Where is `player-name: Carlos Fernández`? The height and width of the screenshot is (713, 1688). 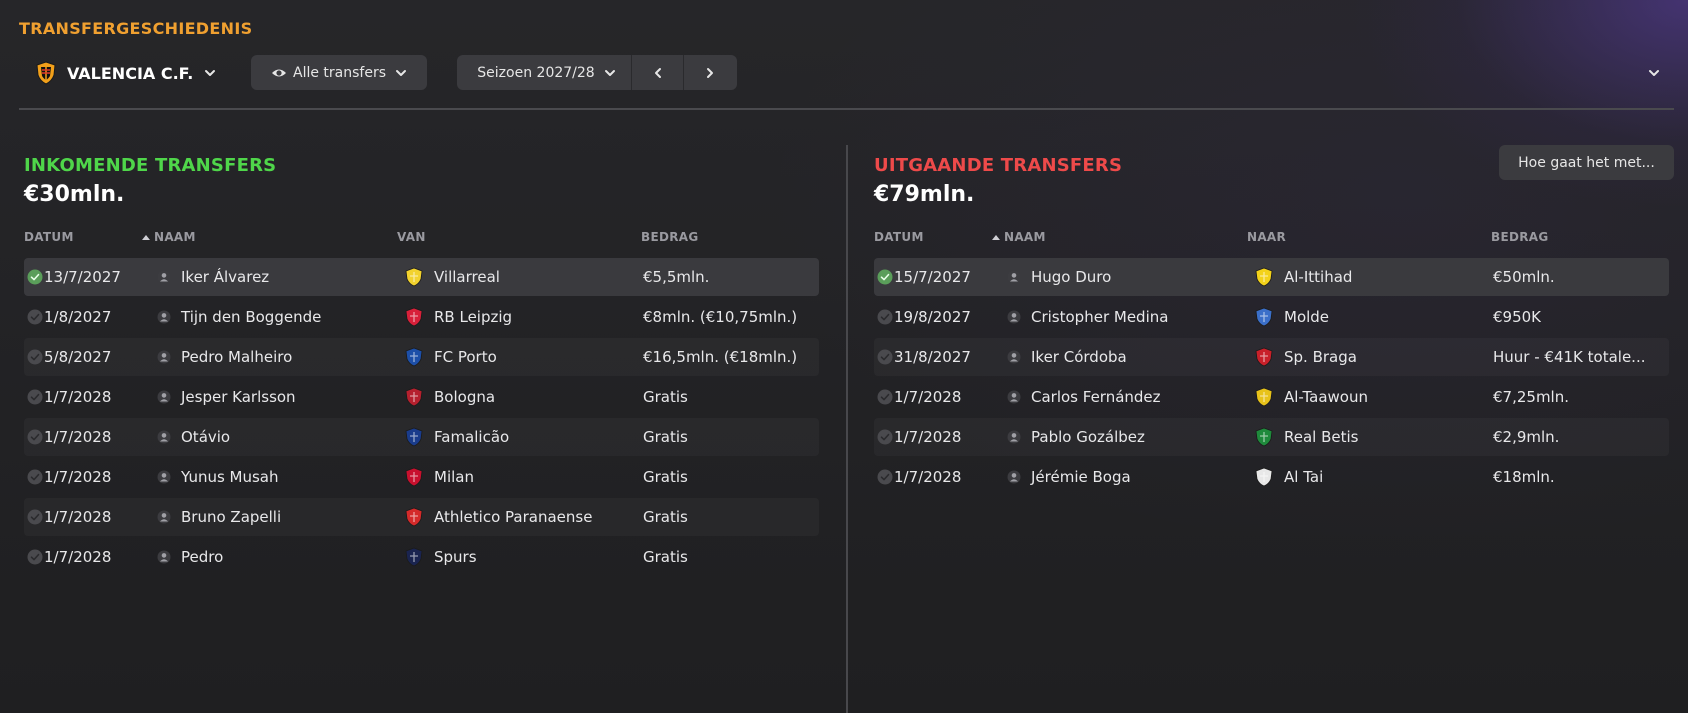
player-name: Carlos Fernández is located at coordinates (1096, 397).